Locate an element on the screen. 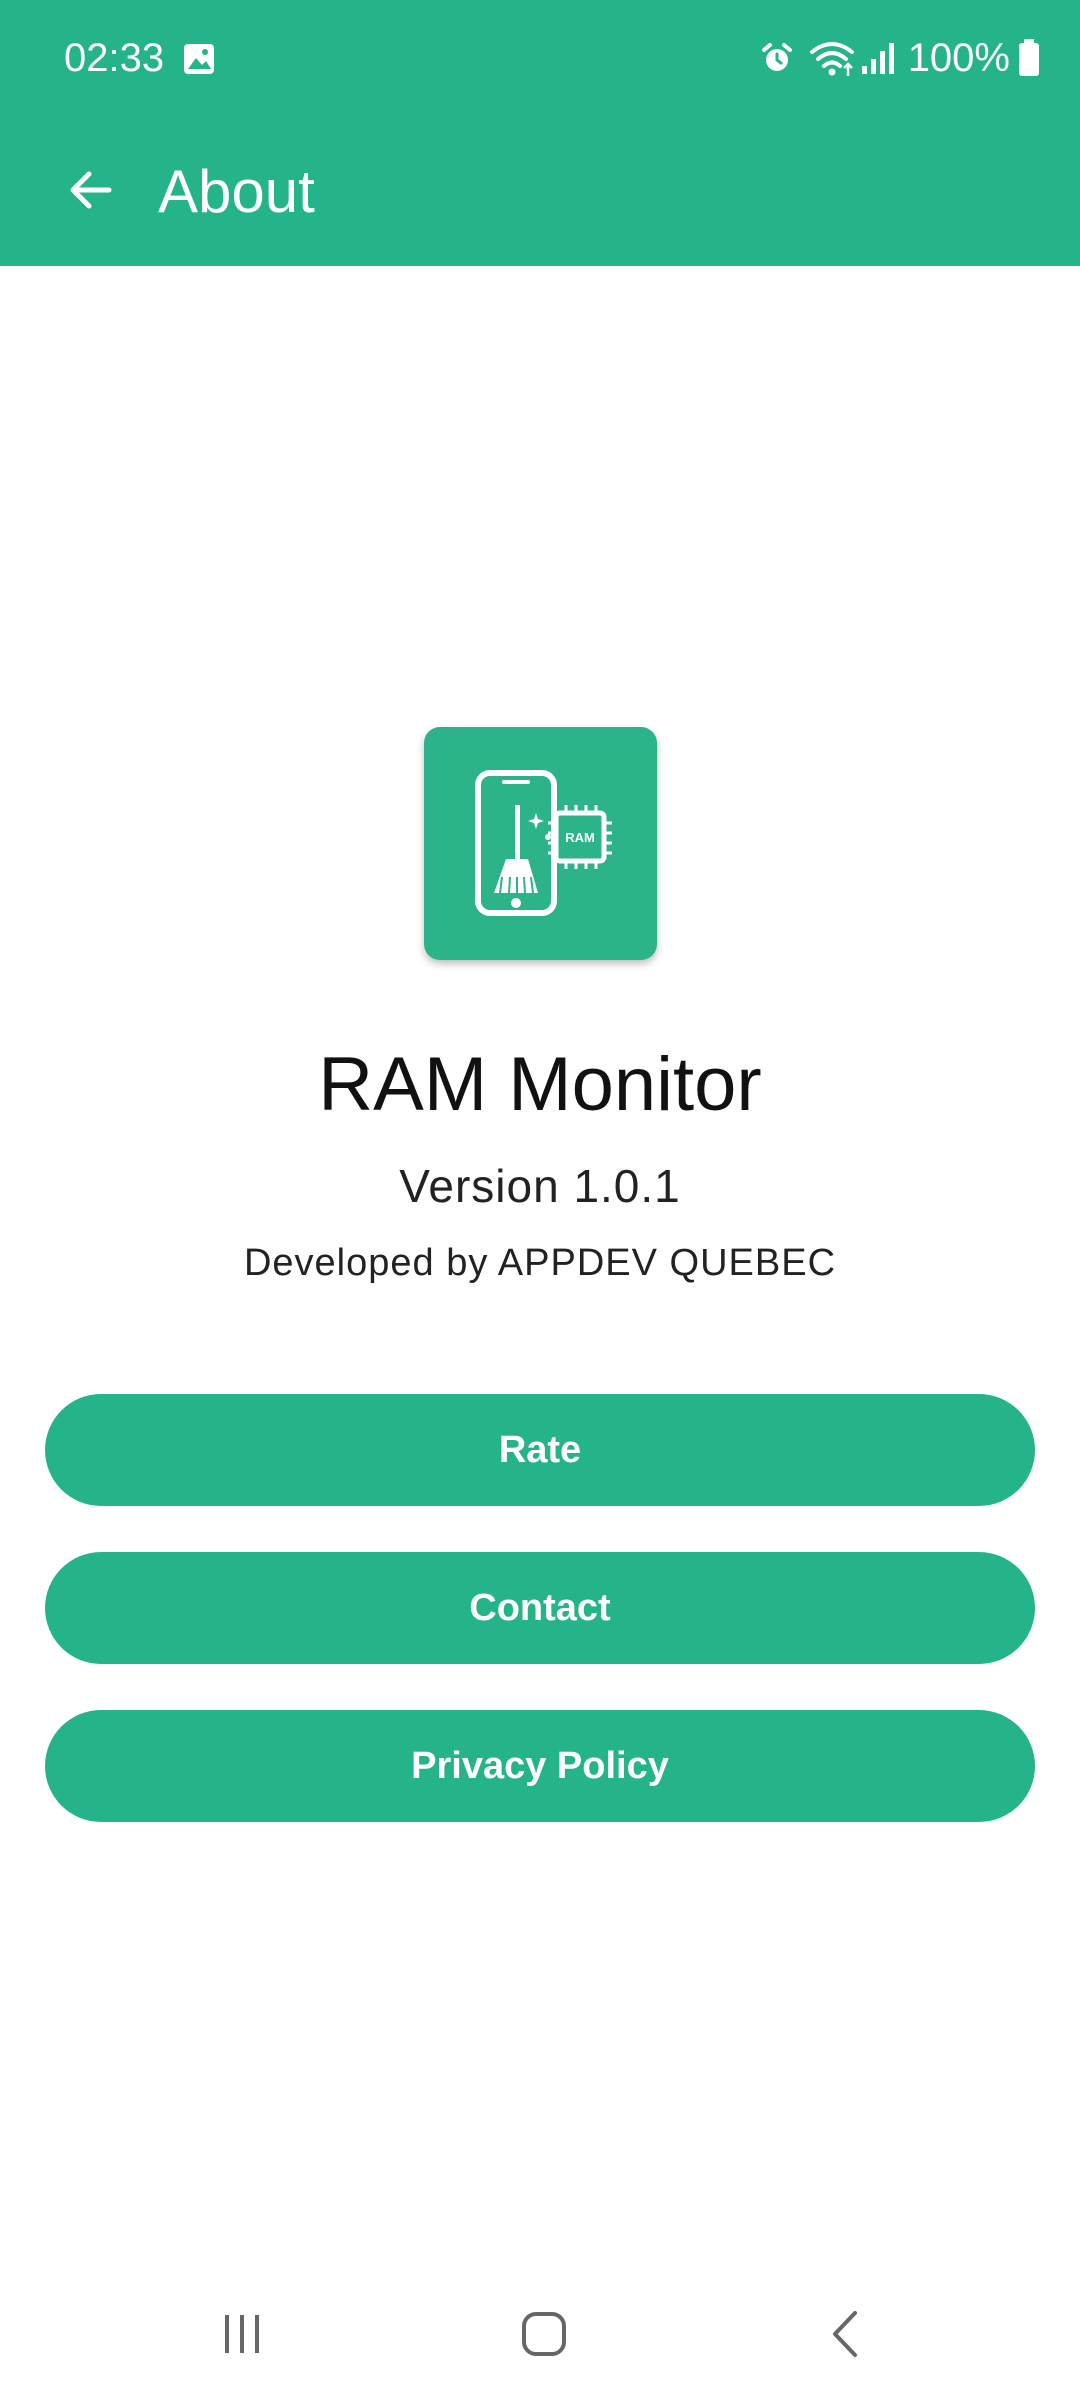 This screenshot has width=1080, height=2400. privacy-policy-button: Privacy Policy is located at coordinates (540, 1766).